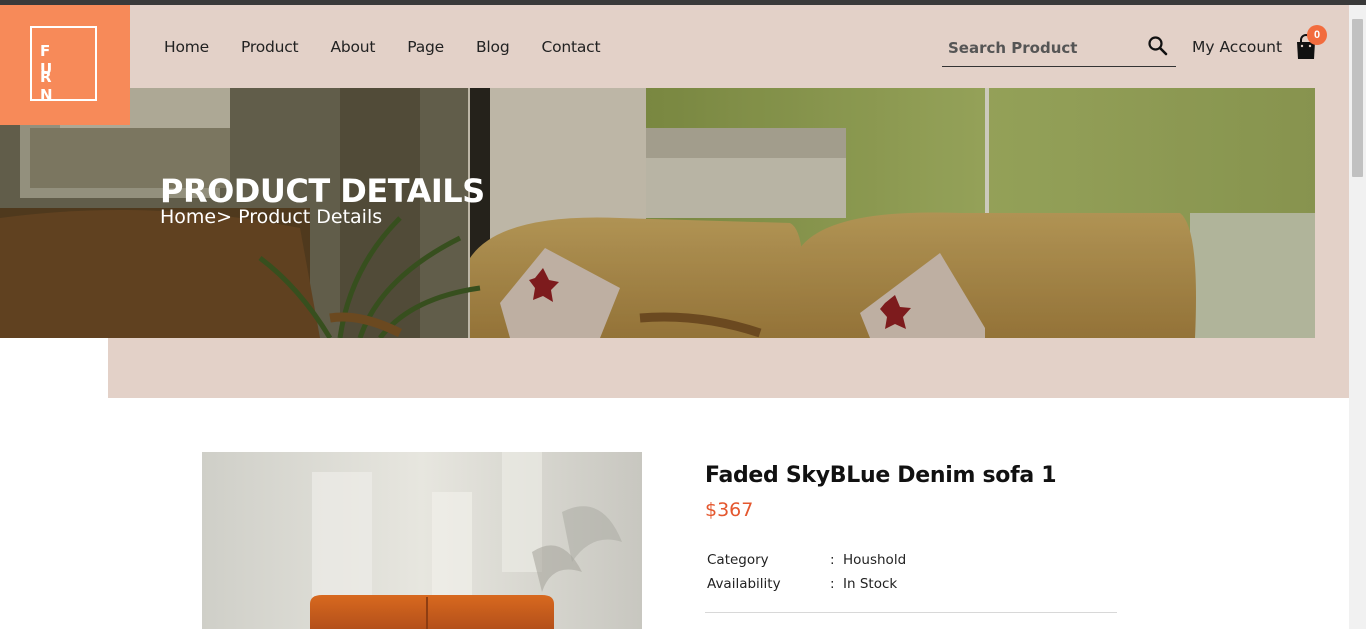  I want to click on nav-home: Home, so click(186, 47).